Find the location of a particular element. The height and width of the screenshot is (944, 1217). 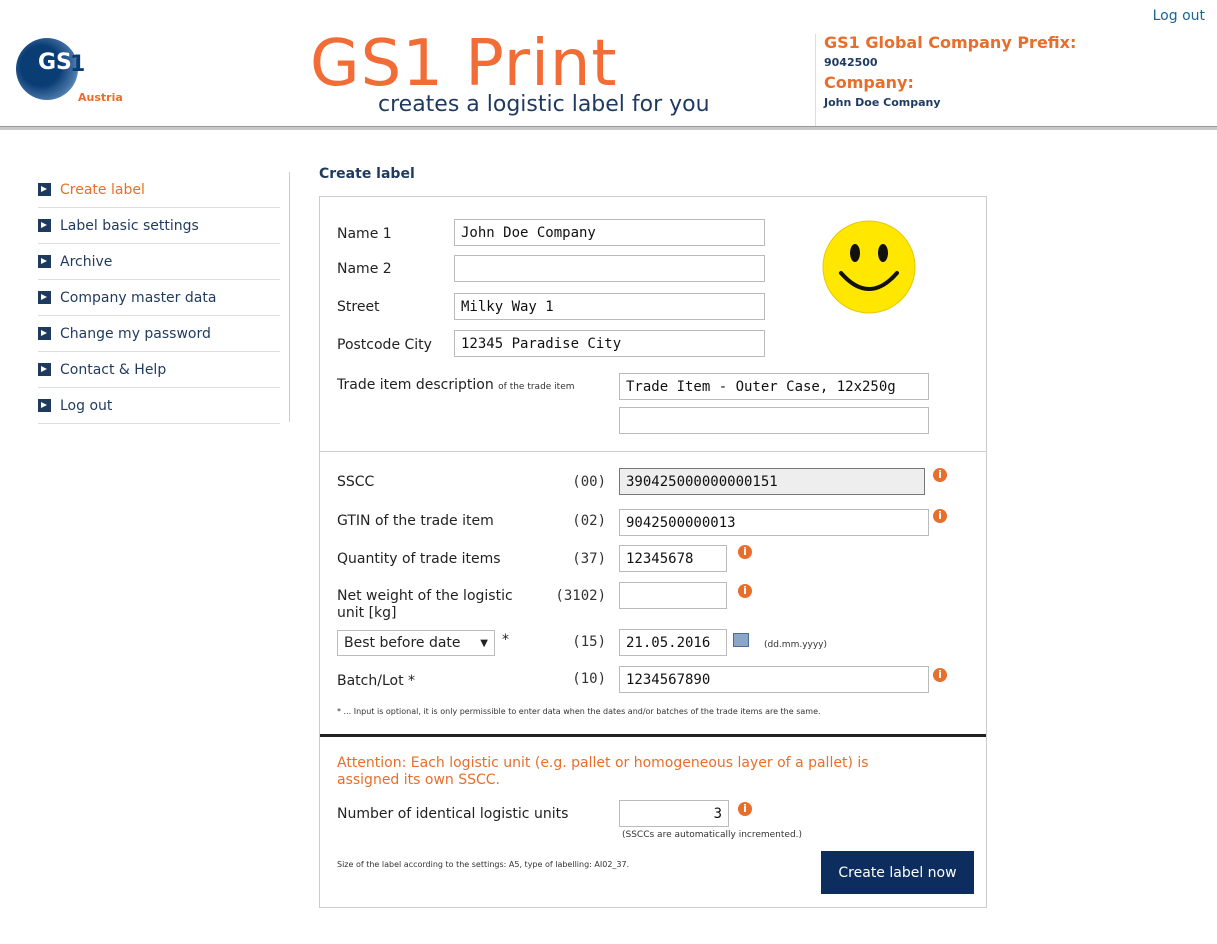

postcode-city-label: Postcode City is located at coordinates (384, 345).